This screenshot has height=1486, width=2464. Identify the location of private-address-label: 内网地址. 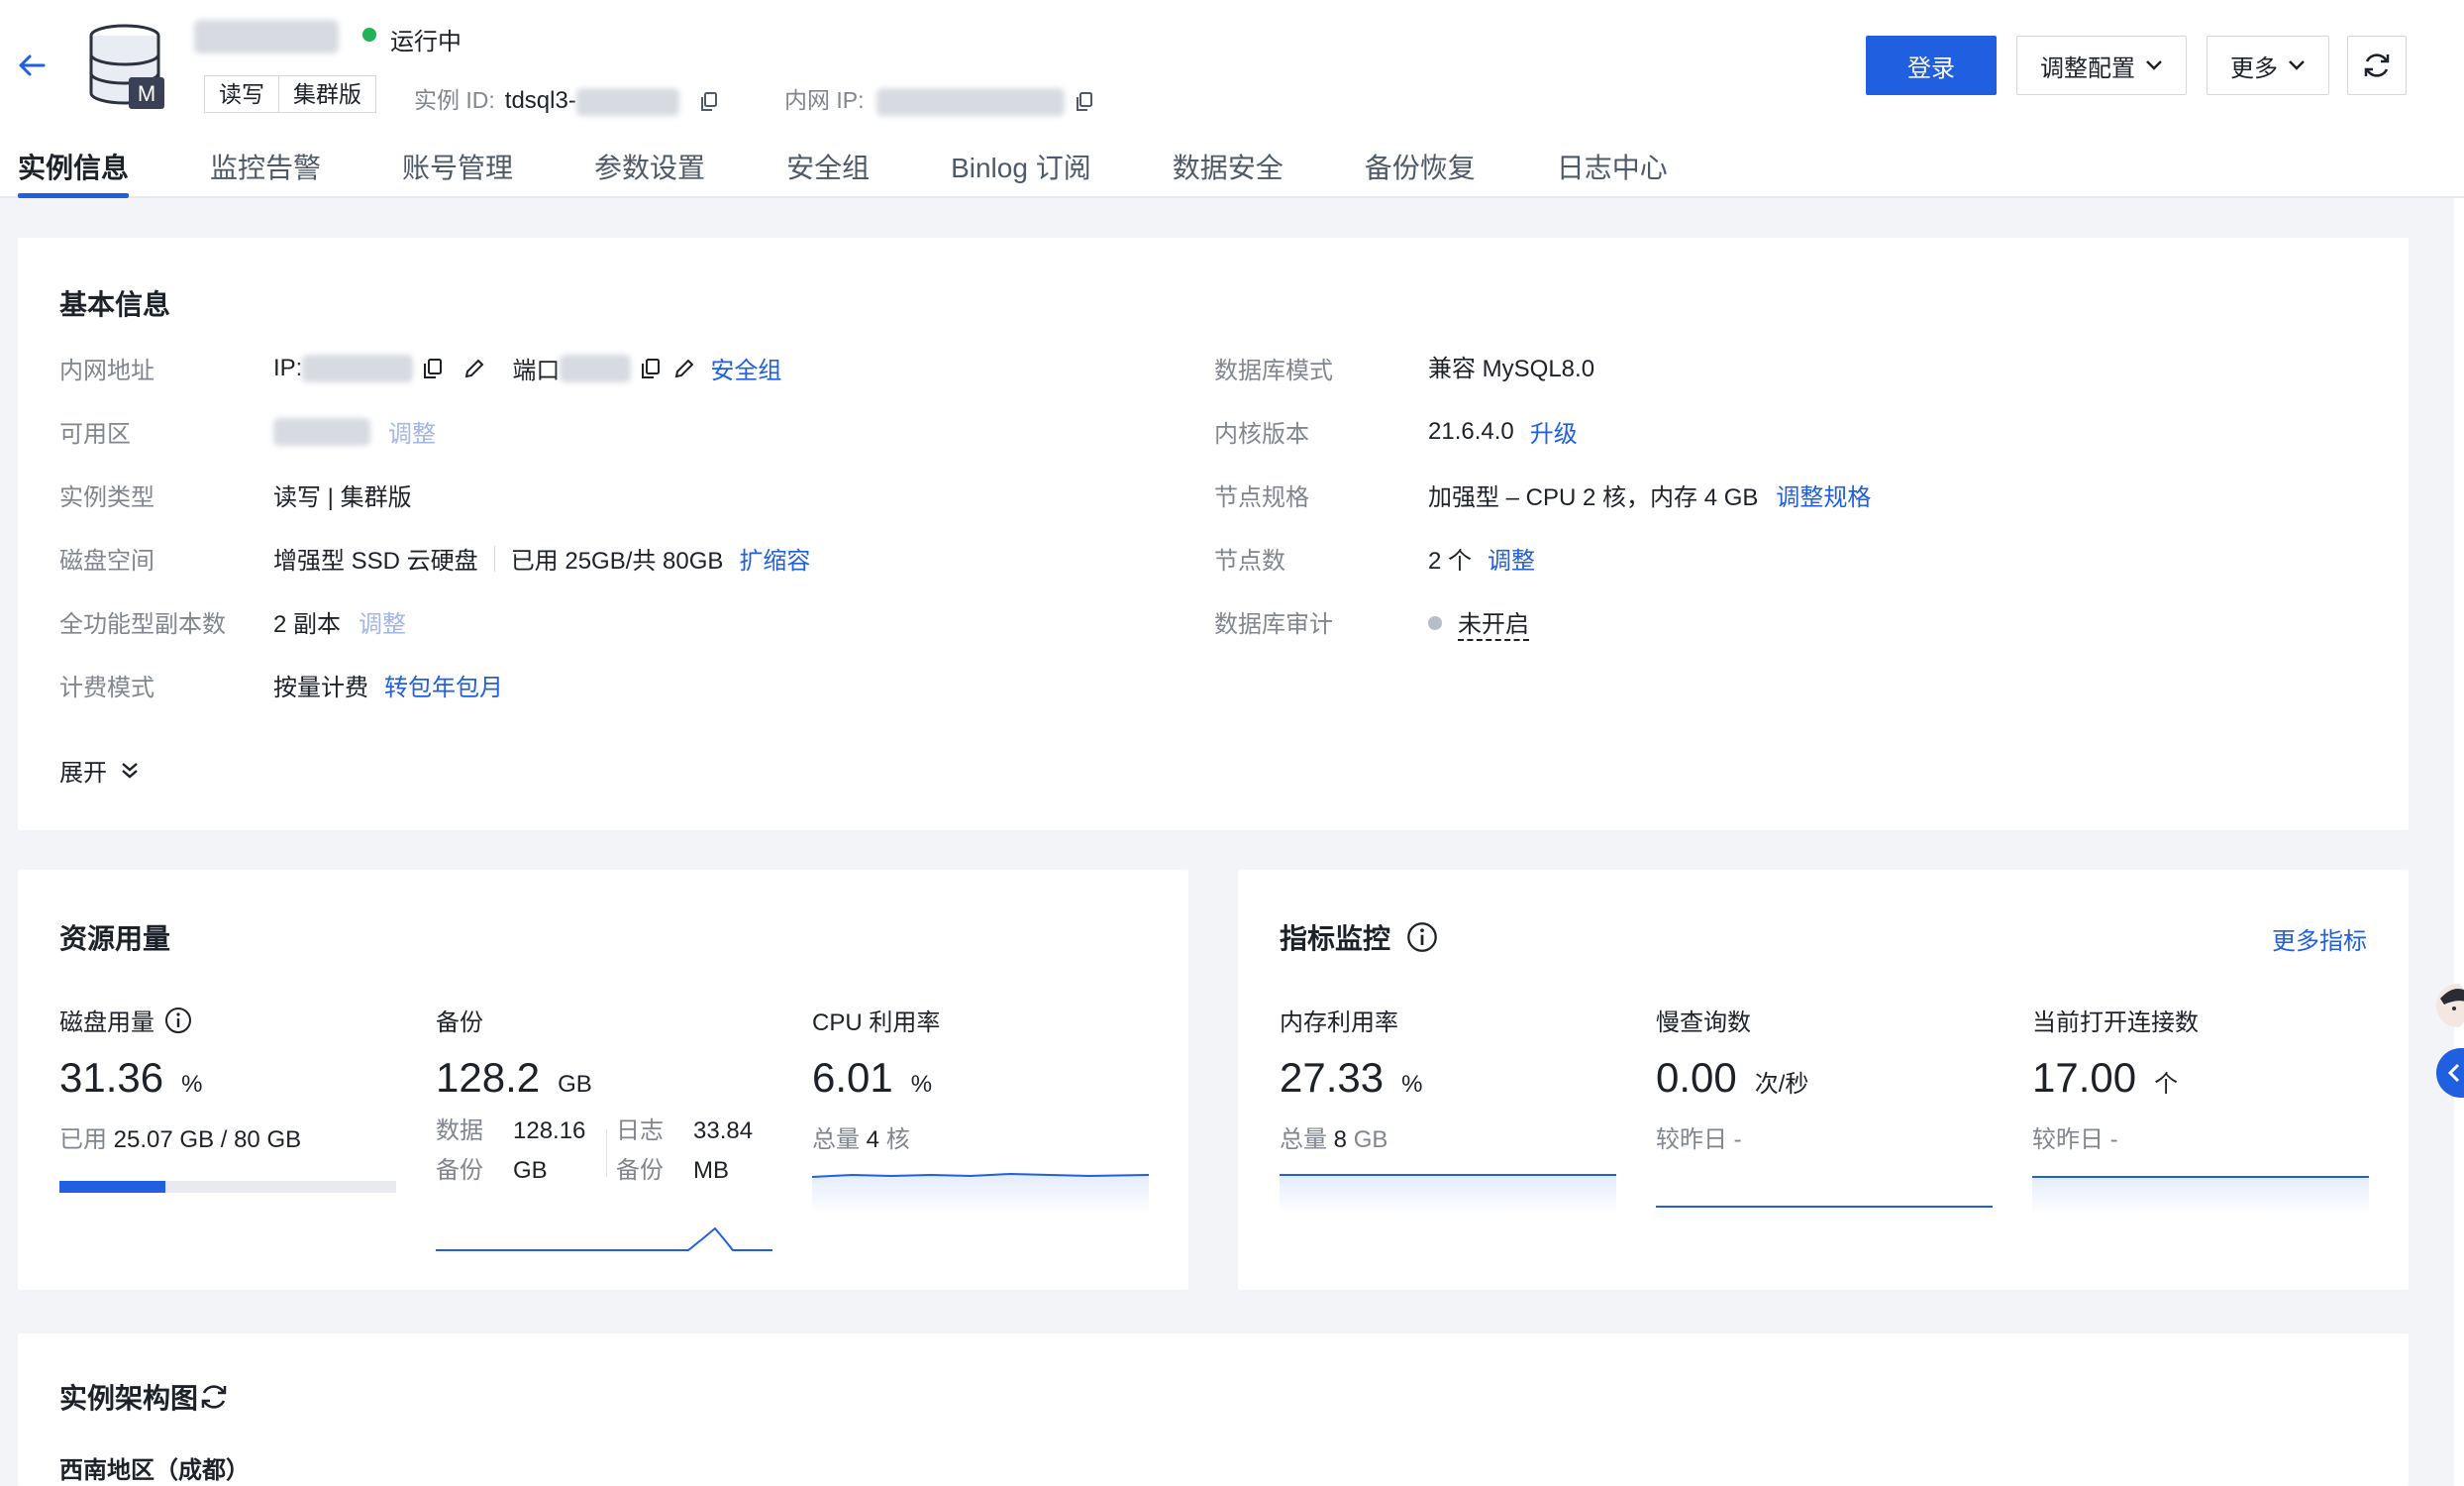
(107, 371).